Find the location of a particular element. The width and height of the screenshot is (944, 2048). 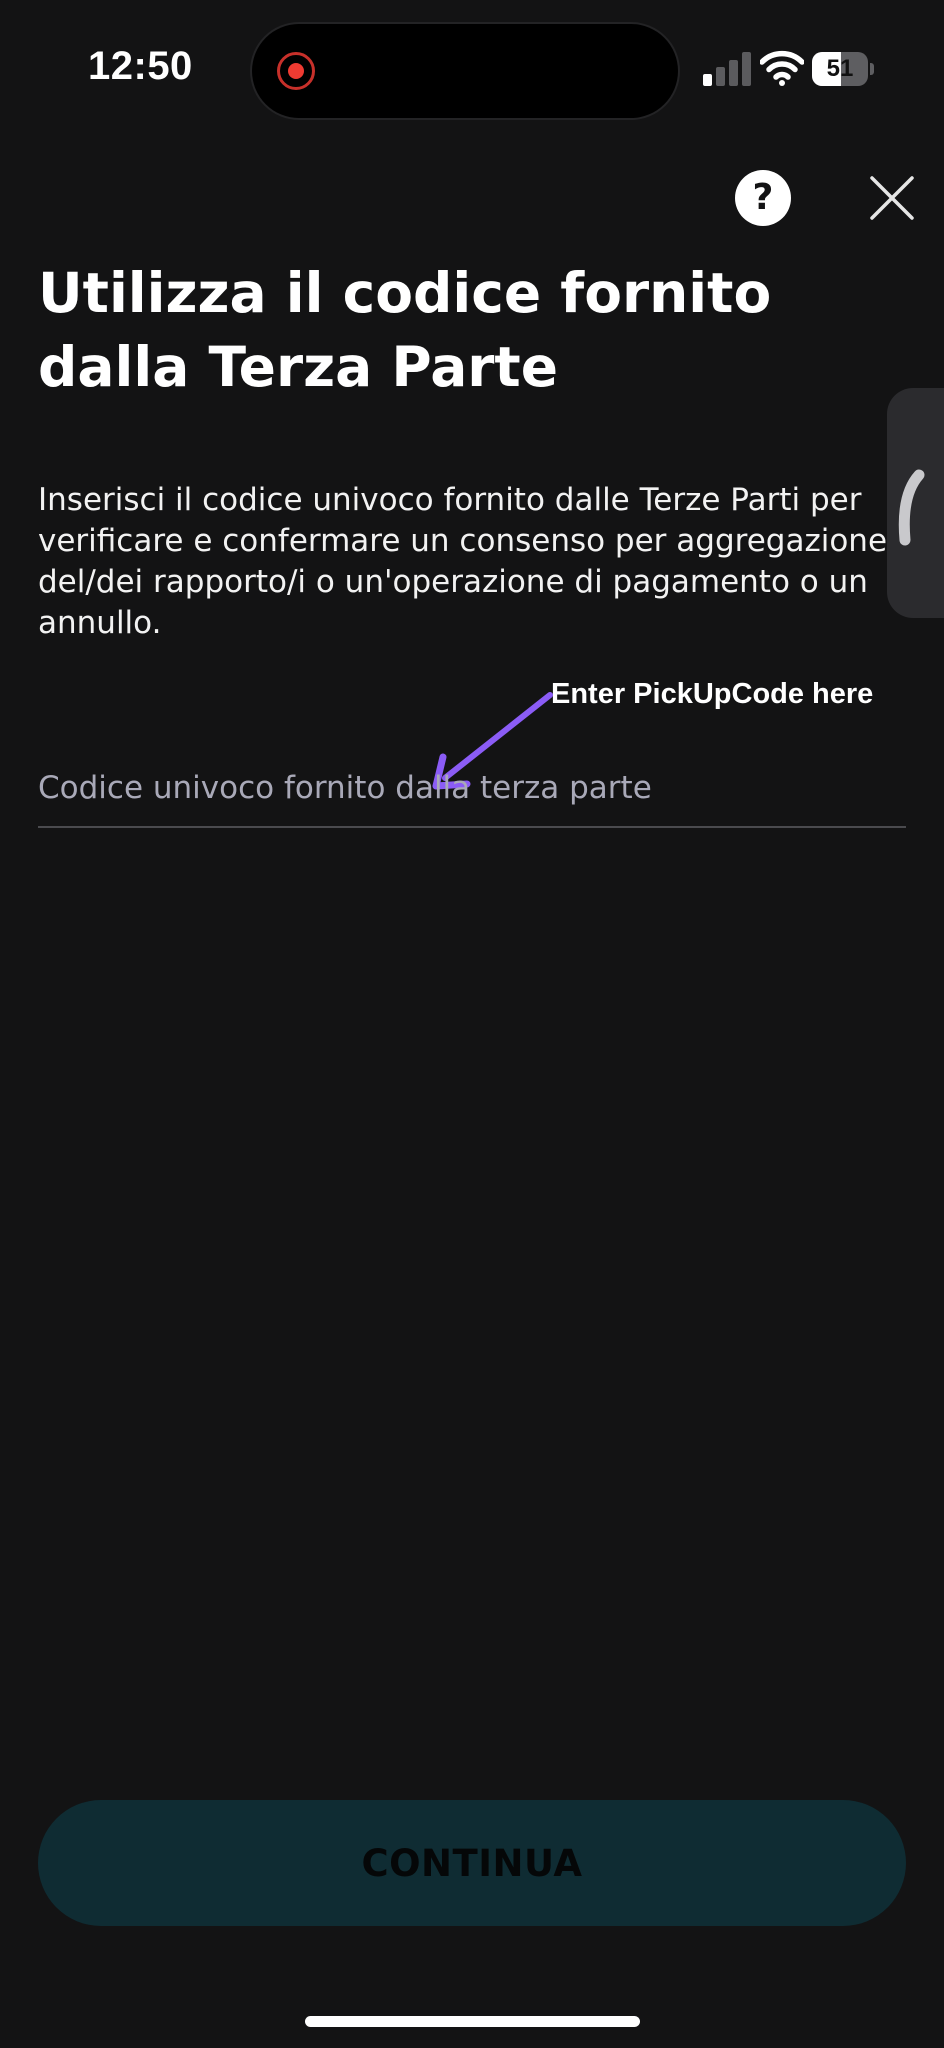

question-icon: ? is located at coordinates (763, 197).